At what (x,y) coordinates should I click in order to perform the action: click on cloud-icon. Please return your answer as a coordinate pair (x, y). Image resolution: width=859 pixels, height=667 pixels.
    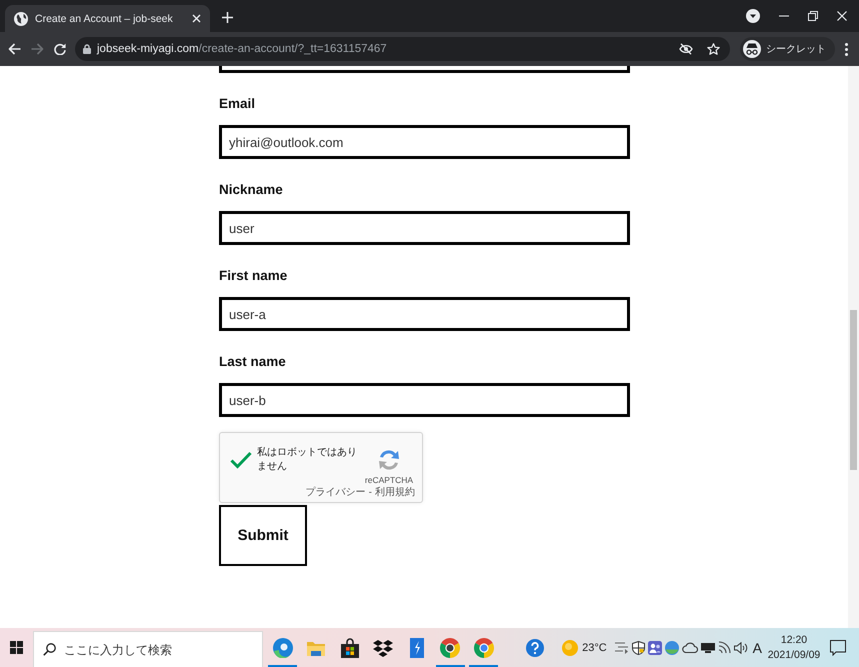
    Looking at the image, I should click on (690, 647).